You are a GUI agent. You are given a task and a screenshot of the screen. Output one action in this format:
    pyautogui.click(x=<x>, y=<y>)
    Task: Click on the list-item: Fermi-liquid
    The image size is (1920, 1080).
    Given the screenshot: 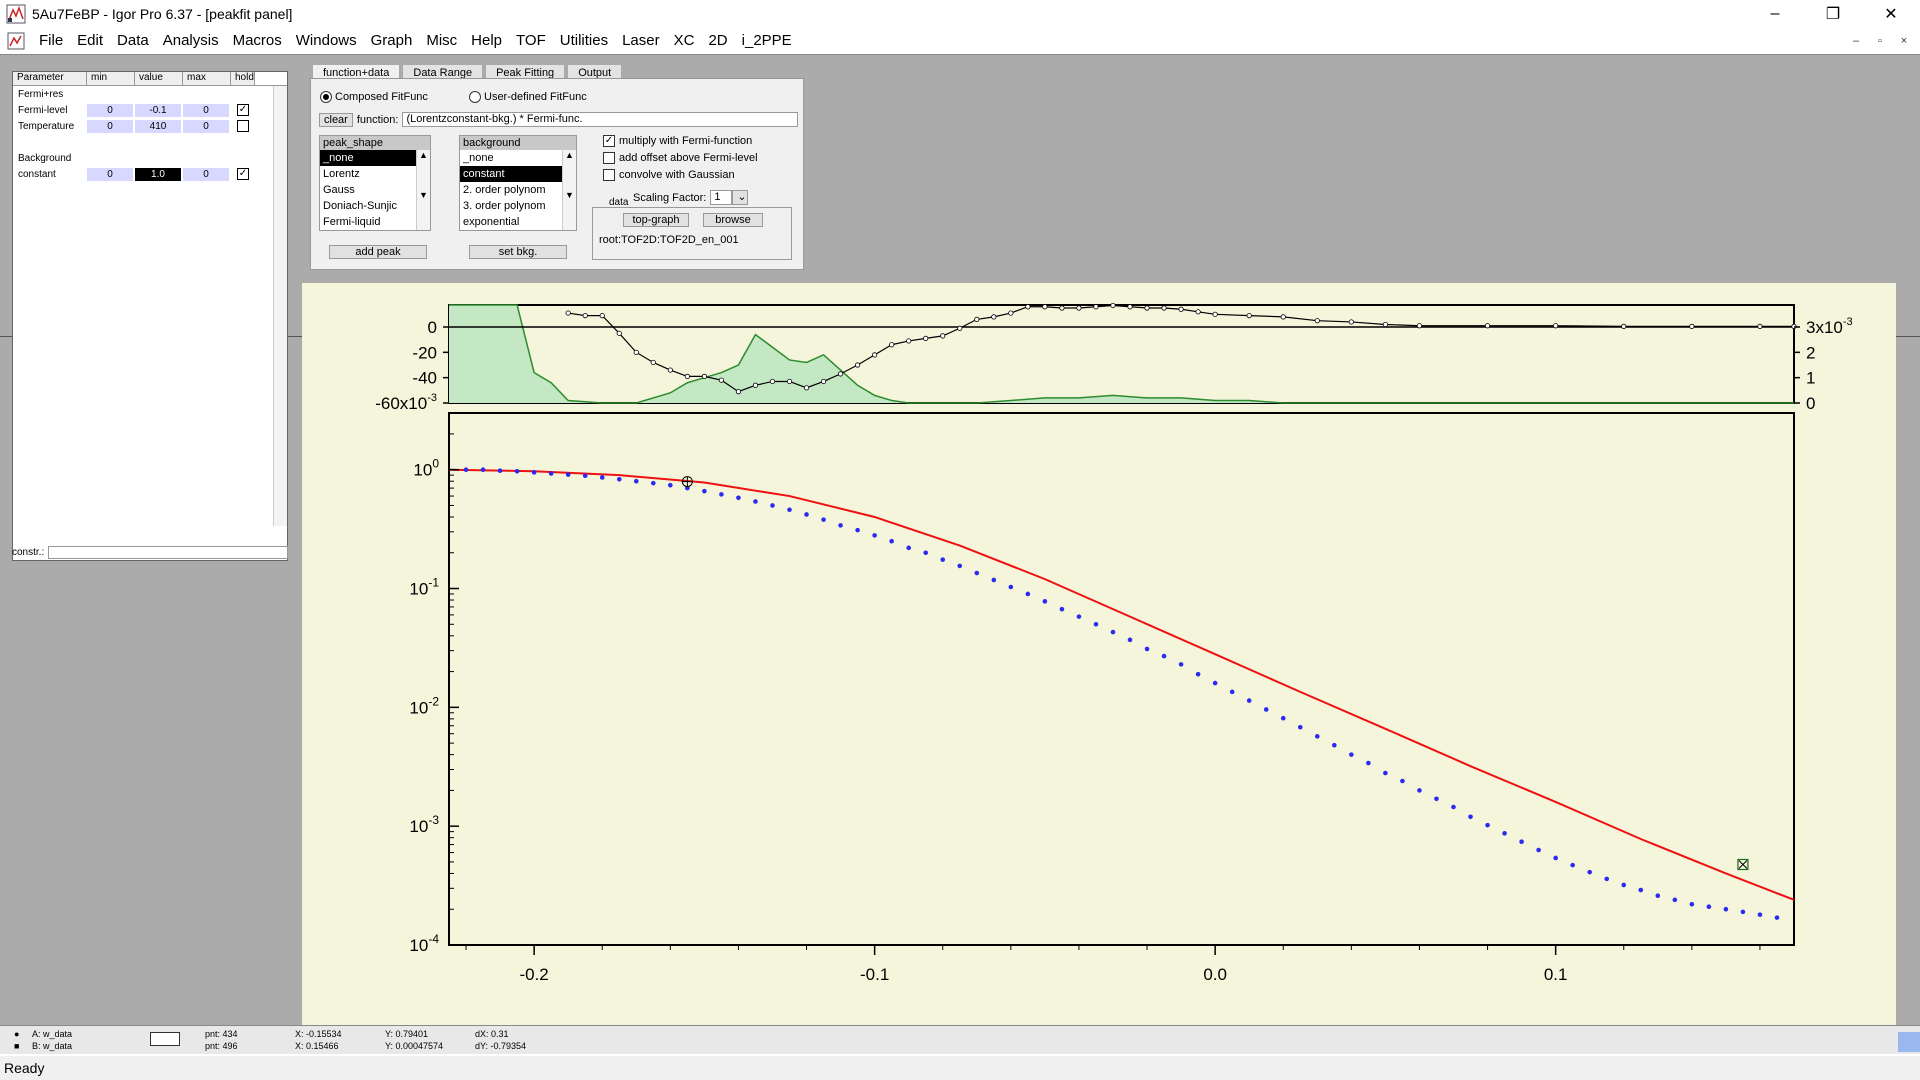 What is the action you would take?
    pyautogui.click(x=375, y=222)
    